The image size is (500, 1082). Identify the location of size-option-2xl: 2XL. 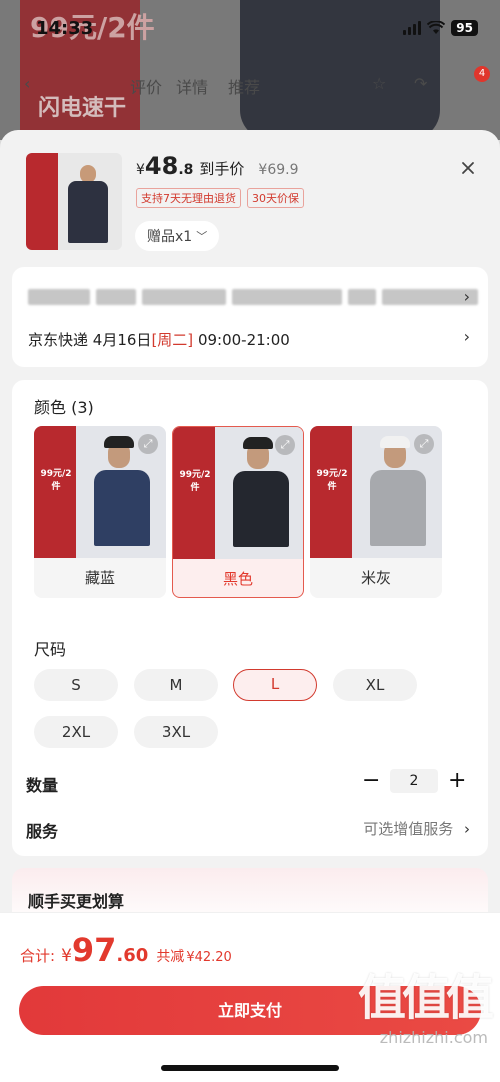
(76, 732).